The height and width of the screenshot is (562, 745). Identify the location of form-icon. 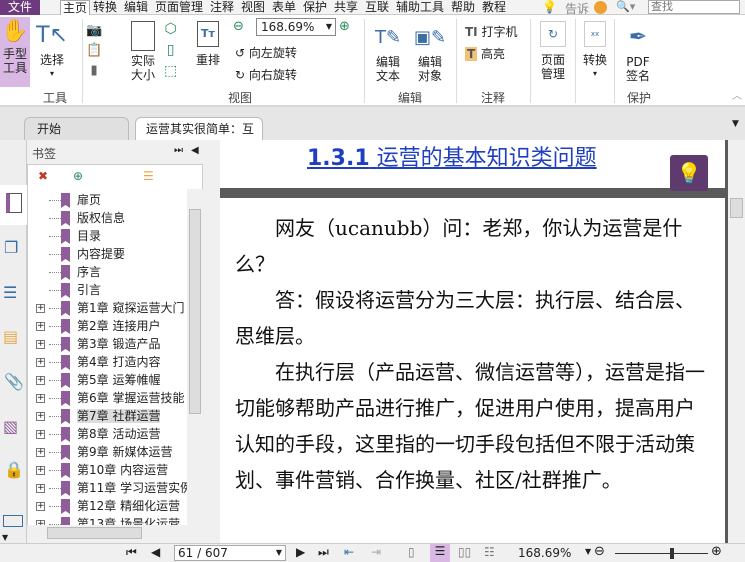
(13, 521).